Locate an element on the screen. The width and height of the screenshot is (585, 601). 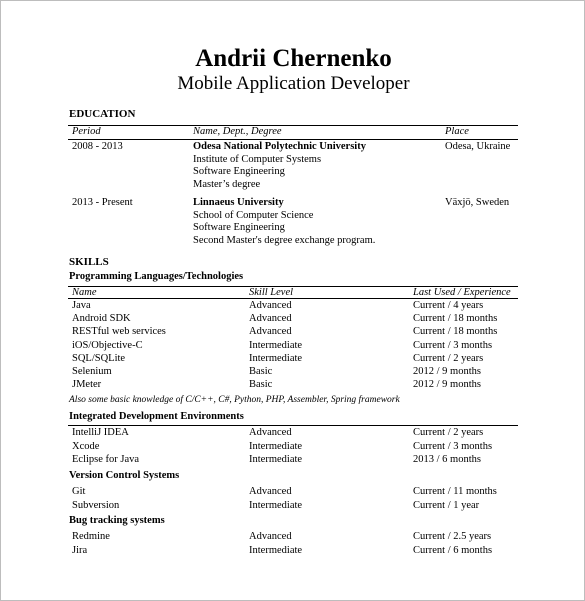
education-detail: Second Master's degree exchange program. is located at coordinates (284, 240).